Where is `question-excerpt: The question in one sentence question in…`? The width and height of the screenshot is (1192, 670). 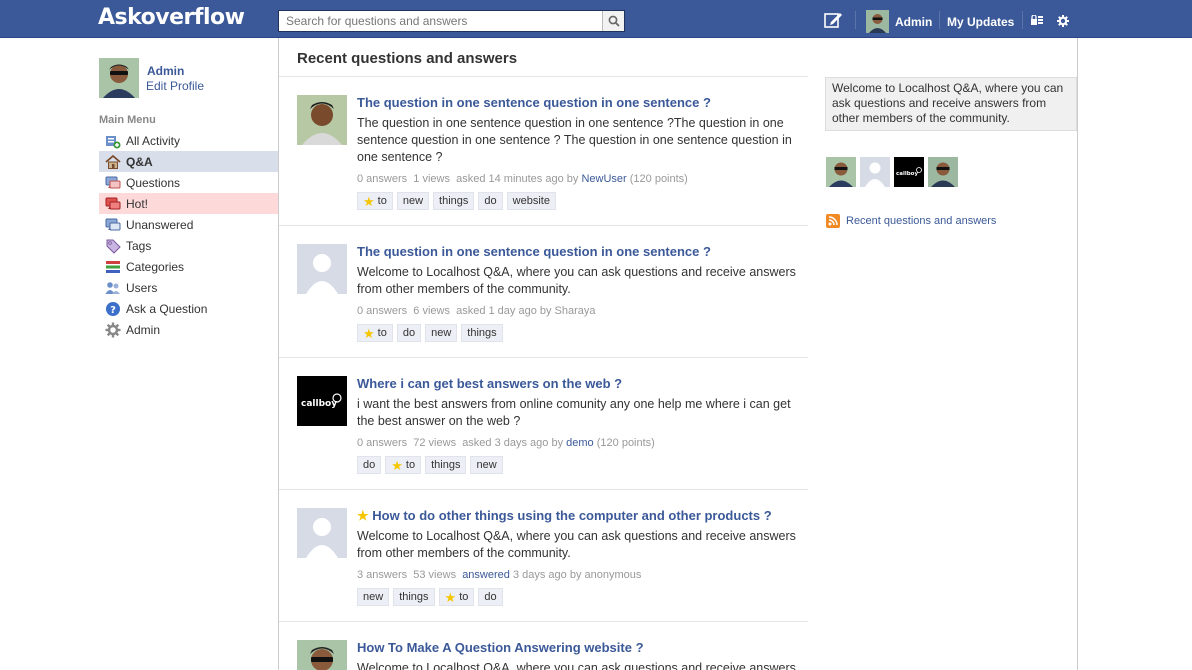 question-excerpt: The question in one sentence question in… is located at coordinates (574, 140).